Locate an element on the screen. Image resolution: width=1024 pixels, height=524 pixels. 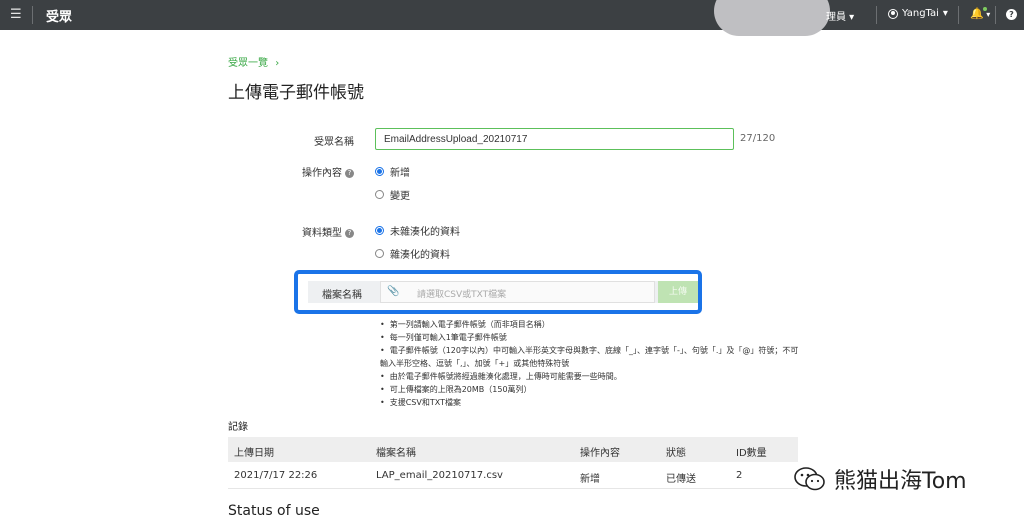
file-name-label: 檔案名稱 is located at coordinates (342, 295).